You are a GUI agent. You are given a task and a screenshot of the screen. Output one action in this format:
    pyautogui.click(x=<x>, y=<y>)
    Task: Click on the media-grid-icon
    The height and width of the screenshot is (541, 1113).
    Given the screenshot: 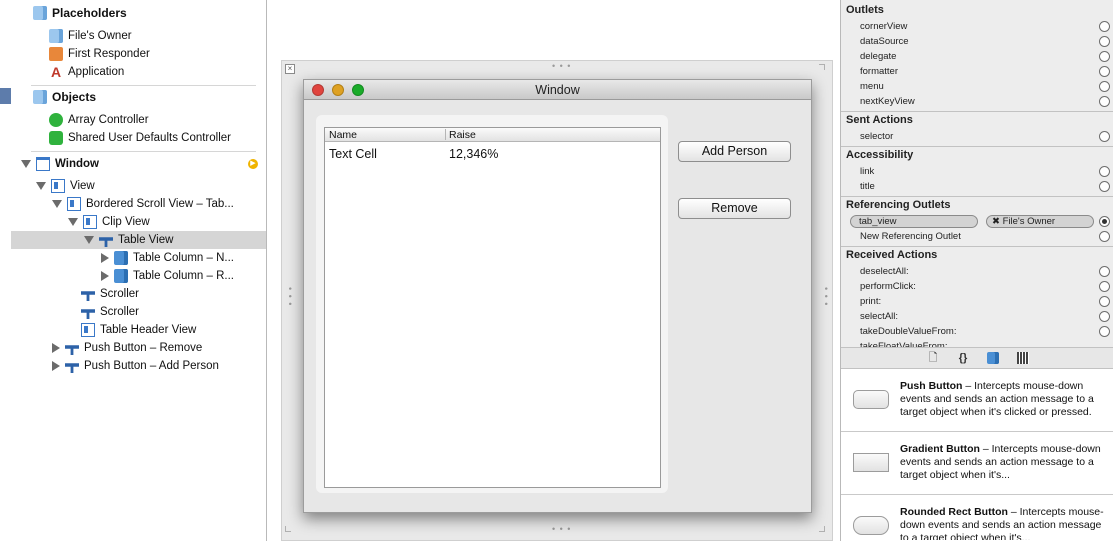 What is the action you would take?
    pyautogui.click(x=1023, y=358)
    